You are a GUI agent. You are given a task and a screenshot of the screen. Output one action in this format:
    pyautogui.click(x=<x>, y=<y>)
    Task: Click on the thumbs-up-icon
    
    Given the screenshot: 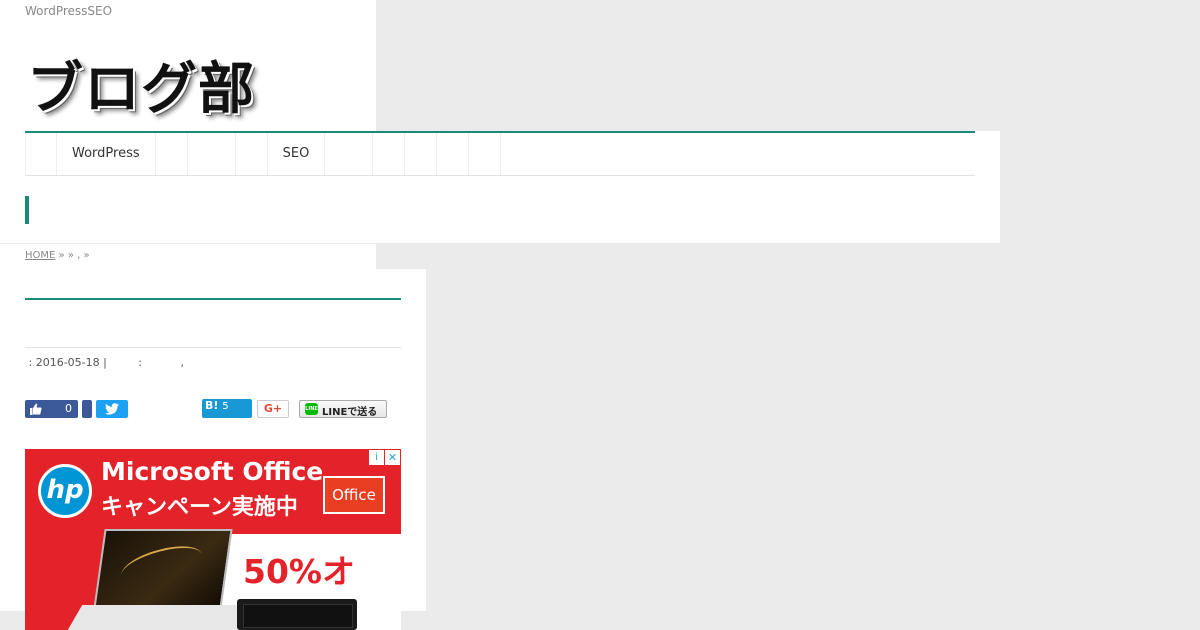 What is the action you would take?
    pyautogui.click(x=36, y=409)
    